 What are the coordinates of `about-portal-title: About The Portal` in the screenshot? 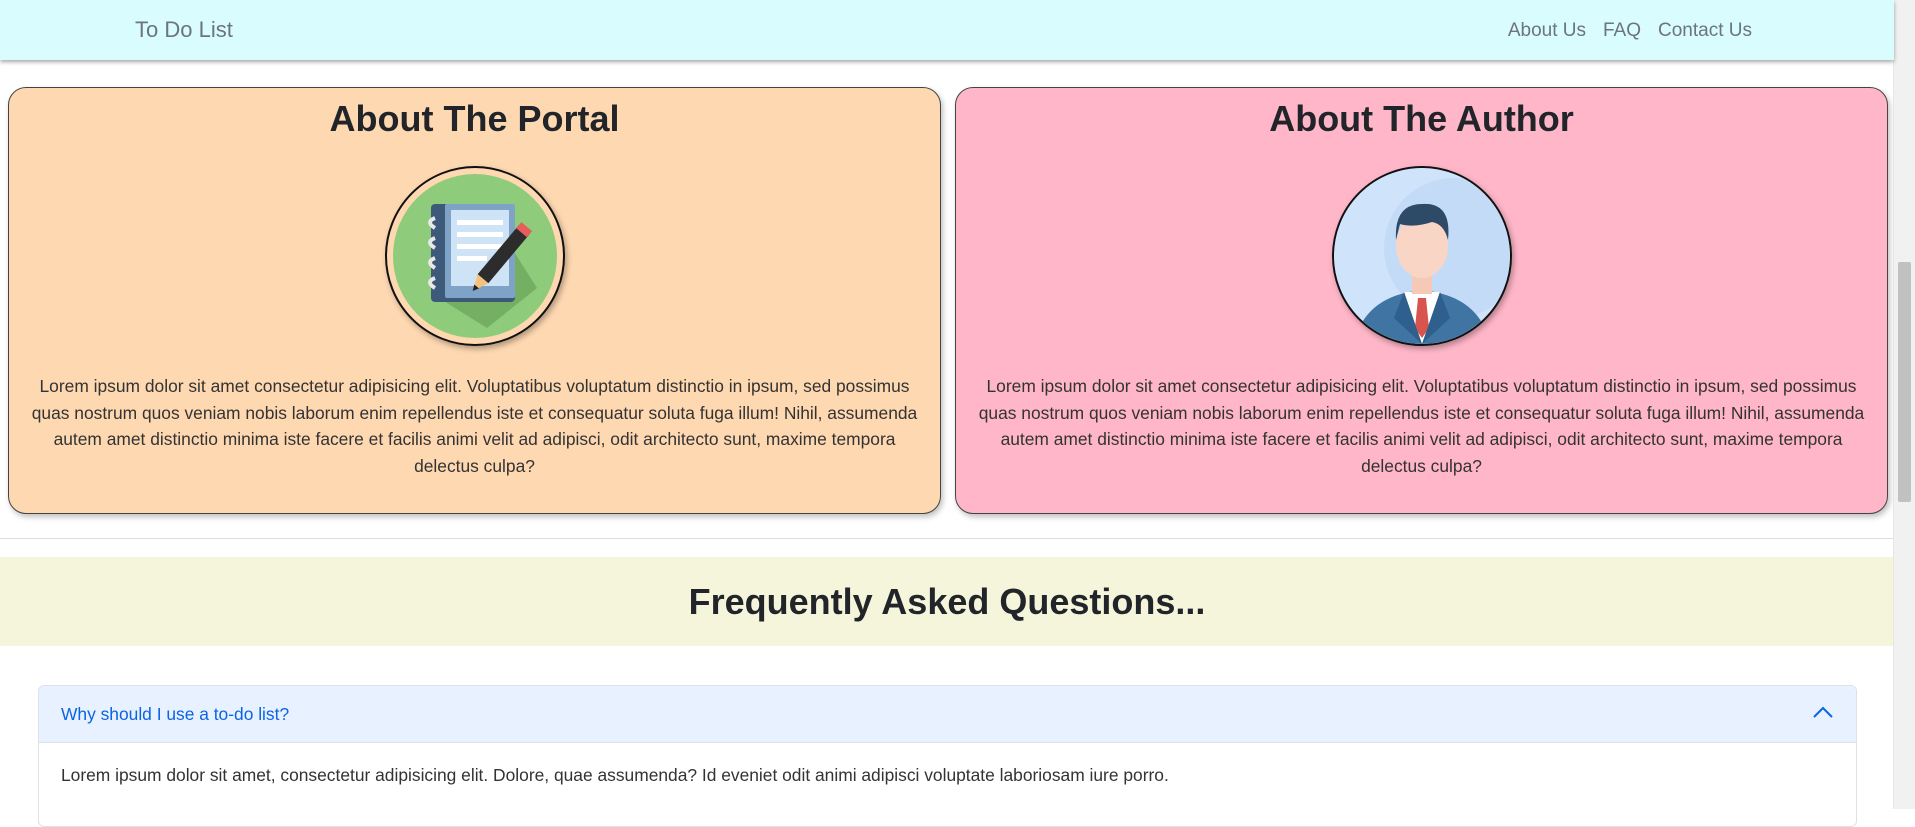 It's located at (474, 118).